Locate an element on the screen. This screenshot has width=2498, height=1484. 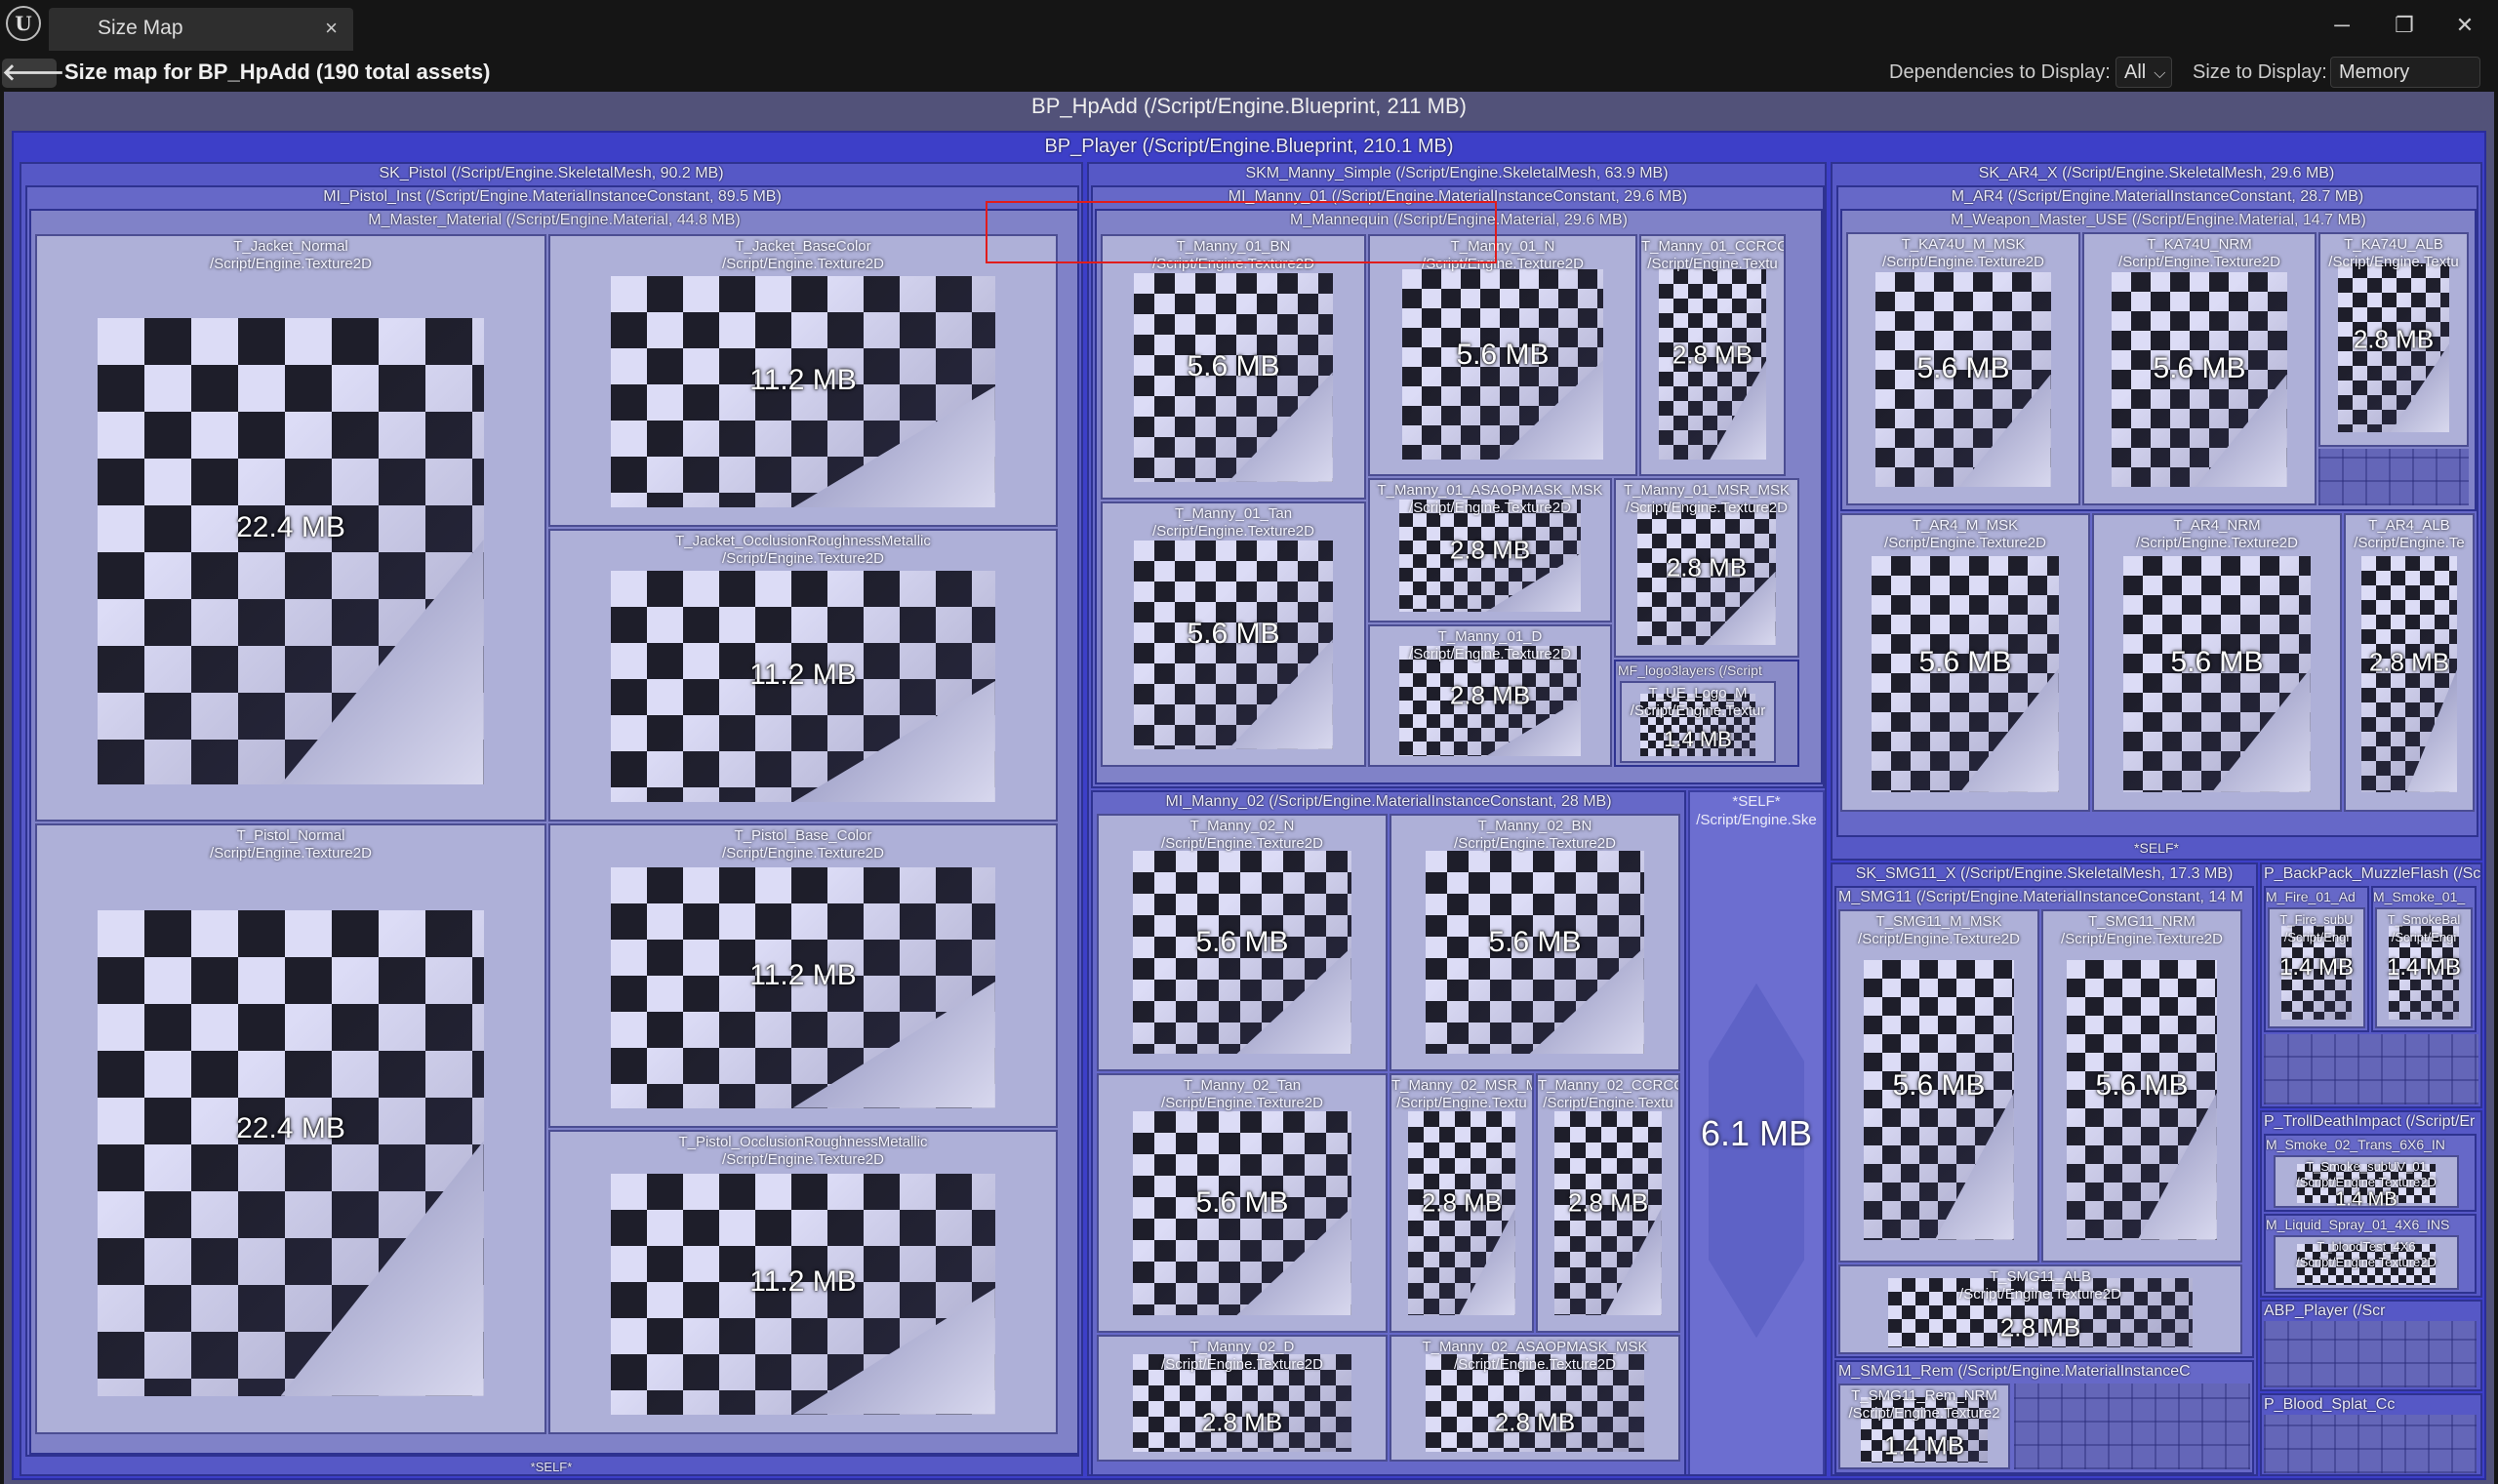
texture-name: T_SMG11_NRM is located at coordinates (2142, 921).